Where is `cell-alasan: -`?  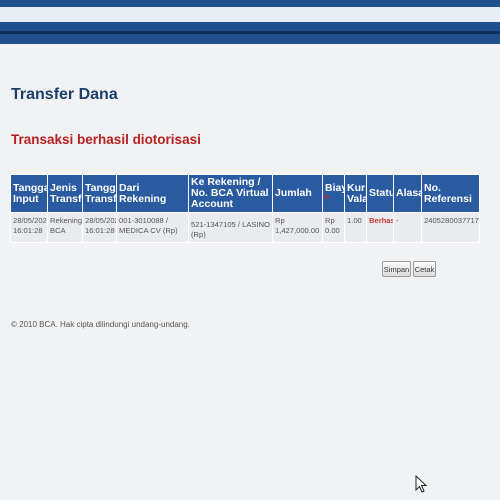 cell-alasan: - is located at coordinates (407, 227).